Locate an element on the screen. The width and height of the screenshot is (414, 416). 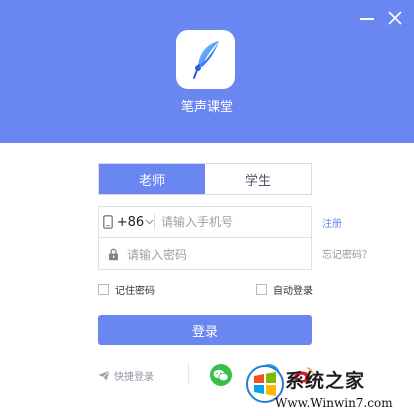
quick-login-label: 快捷登录 is located at coordinates (134, 377).